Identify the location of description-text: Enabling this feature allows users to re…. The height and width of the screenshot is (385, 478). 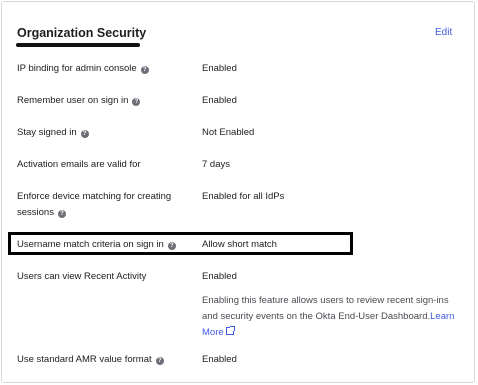
(325, 308).